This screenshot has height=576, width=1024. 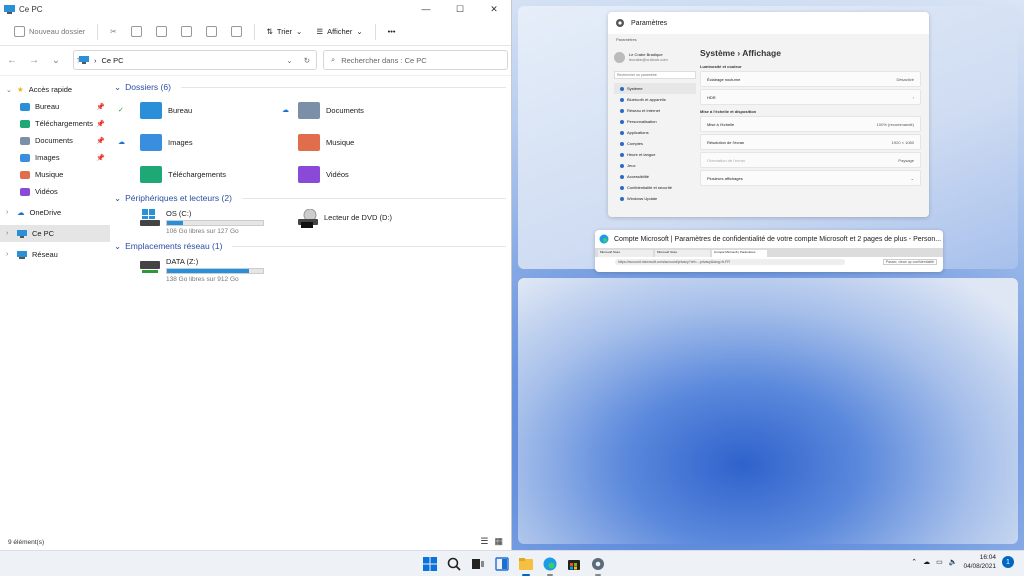 What do you see at coordinates (307, 60) in the screenshot?
I see `refresh-icon: ↻` at bounding box center [307, 60].